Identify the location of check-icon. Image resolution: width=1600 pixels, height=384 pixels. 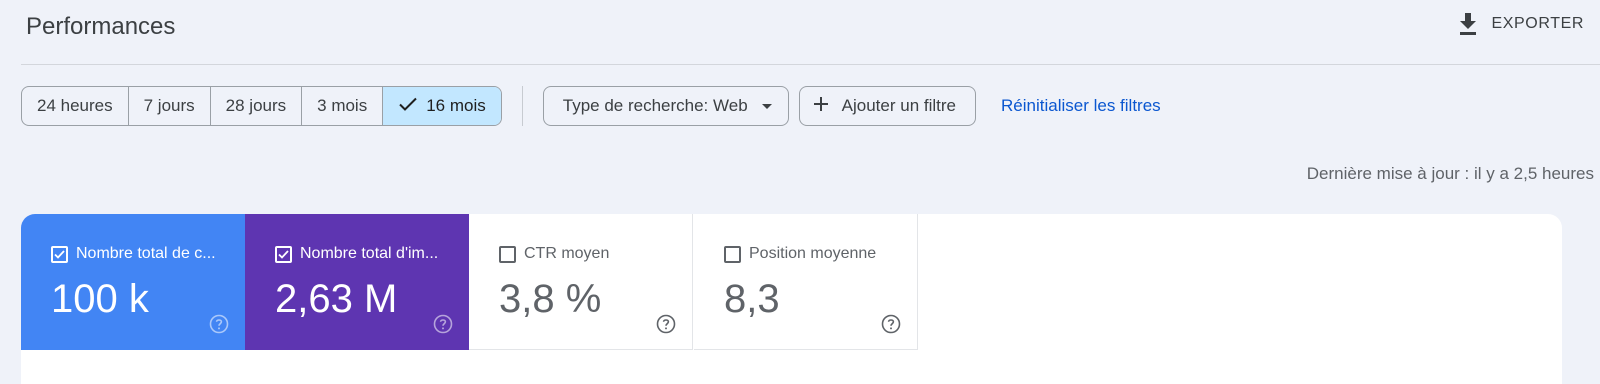
(408, 106).